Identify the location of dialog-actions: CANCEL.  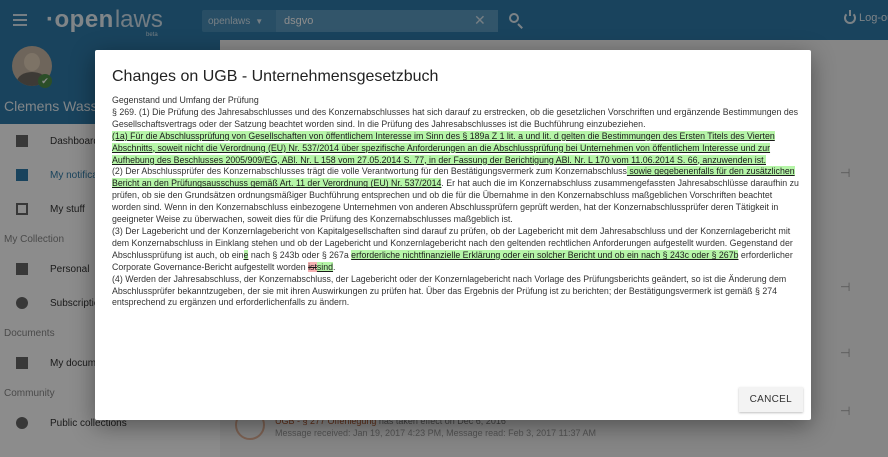
(770, 399).